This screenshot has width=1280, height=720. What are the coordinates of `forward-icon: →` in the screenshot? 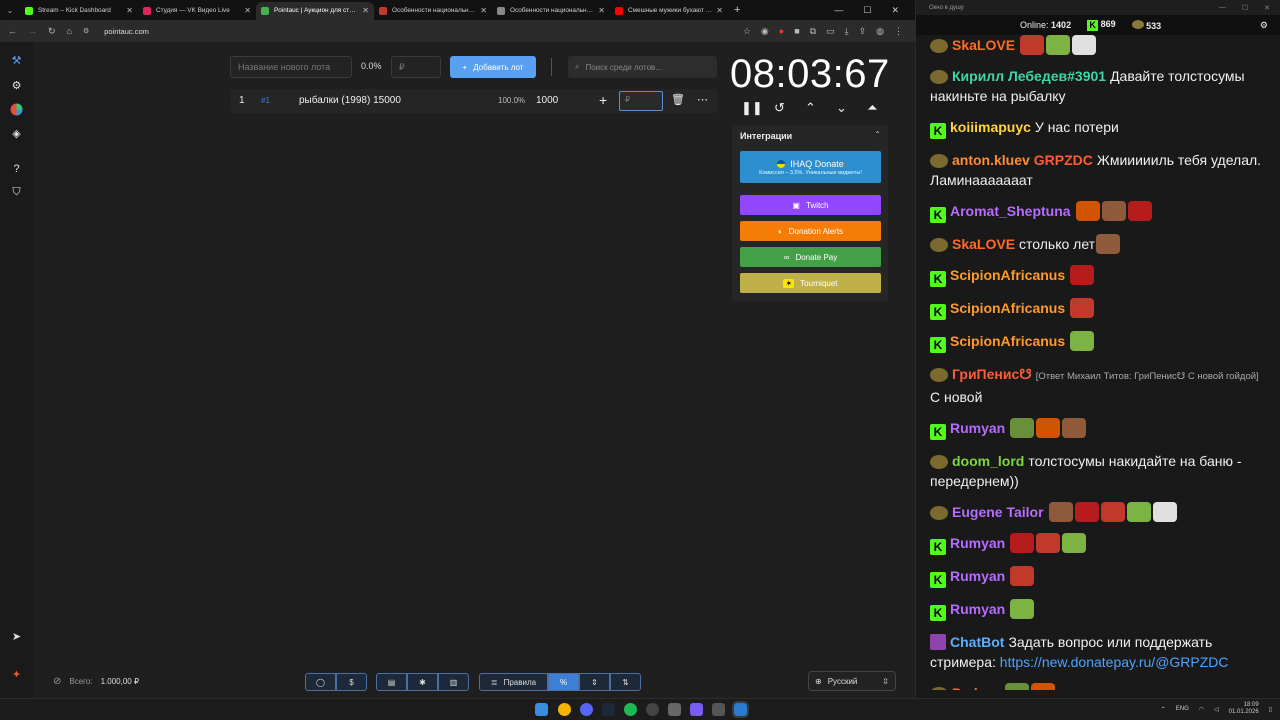 It's located at (32, 31).